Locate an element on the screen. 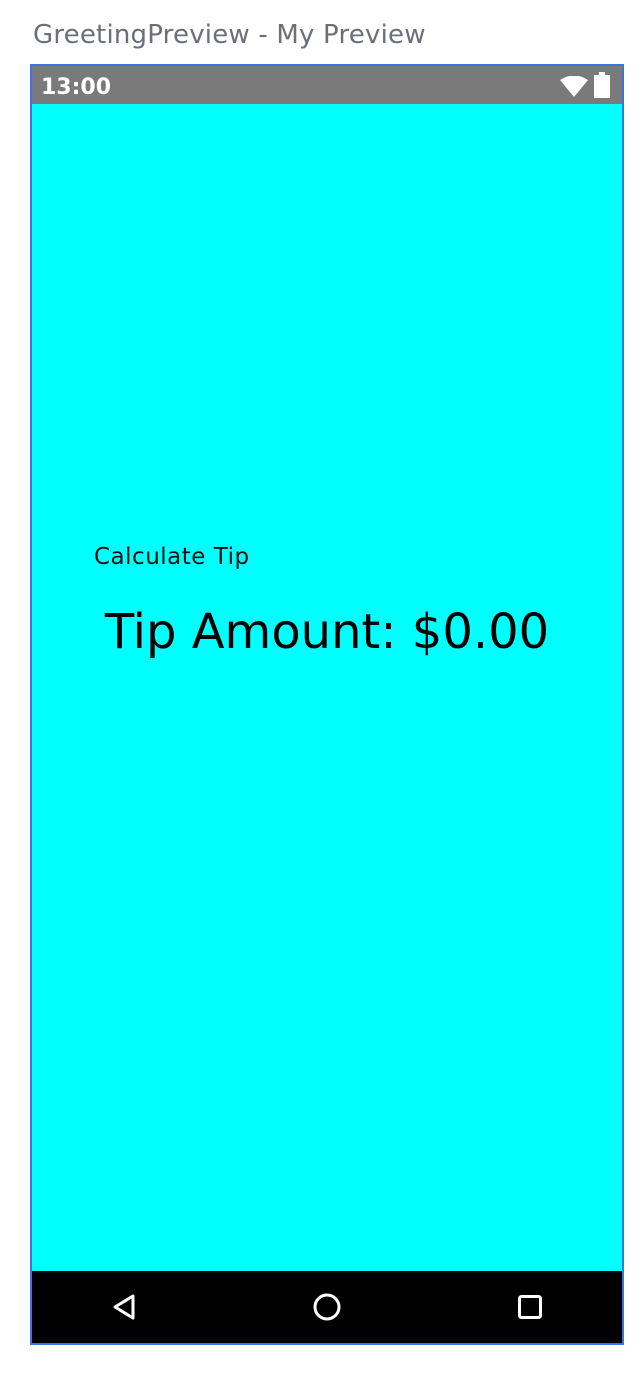 This screenshot has width=644, height=1378. home-icon is located at coordinates (327, 1307).